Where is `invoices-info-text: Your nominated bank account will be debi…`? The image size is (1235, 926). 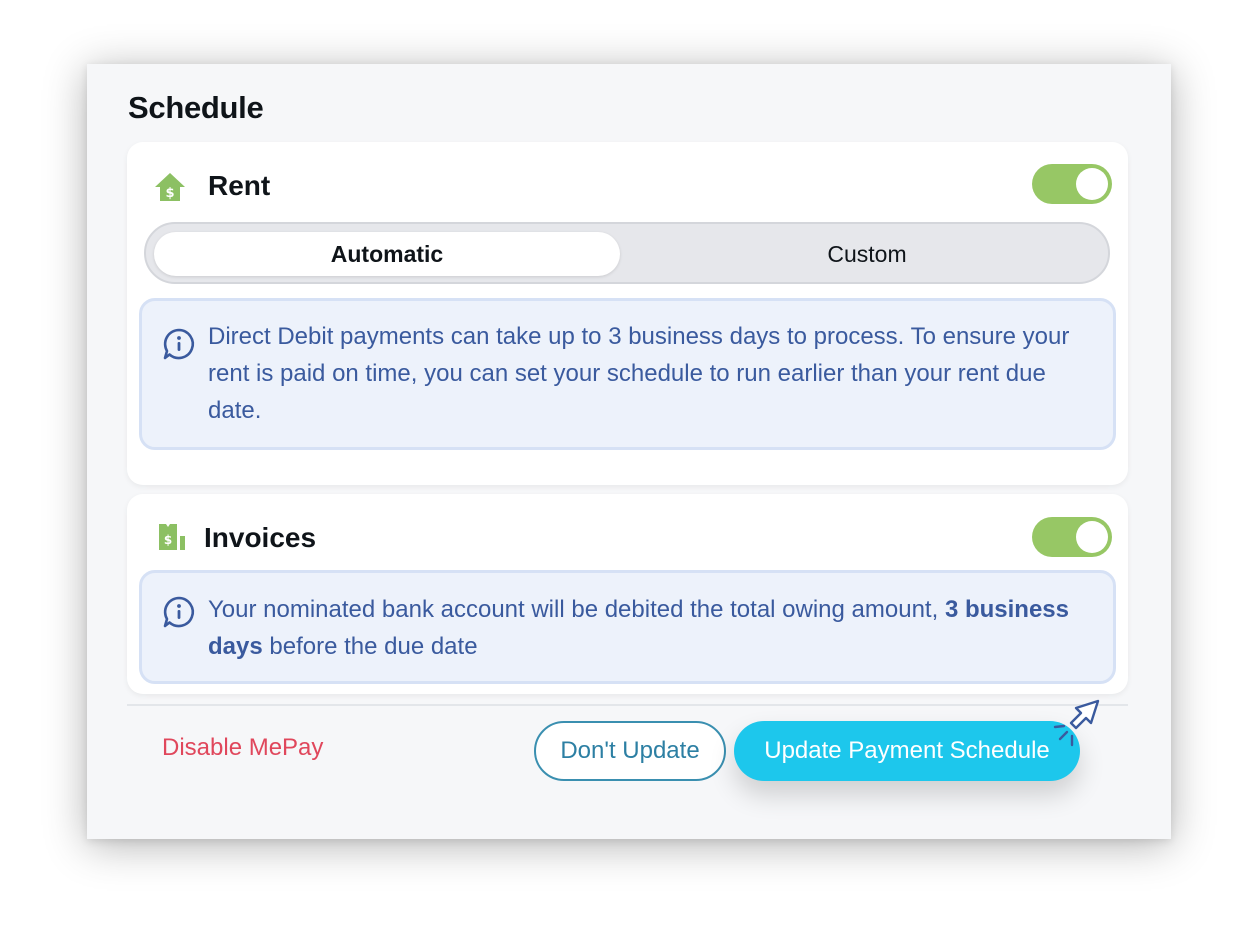
invoices-info-text: Your nominated bank account will be debi… is located at coordinates (649, 628).